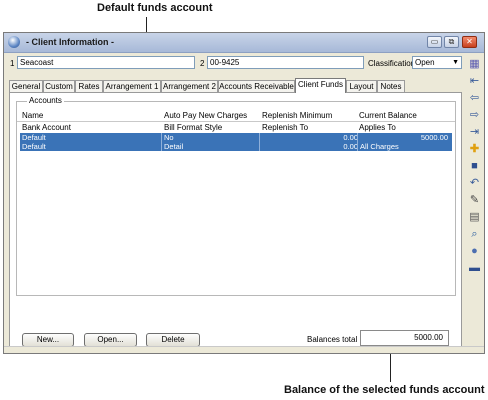 This screenshot has width=488, height=400. I want to click on tab-accounts-receivable: Accounts Receivable, so click(256, 86).